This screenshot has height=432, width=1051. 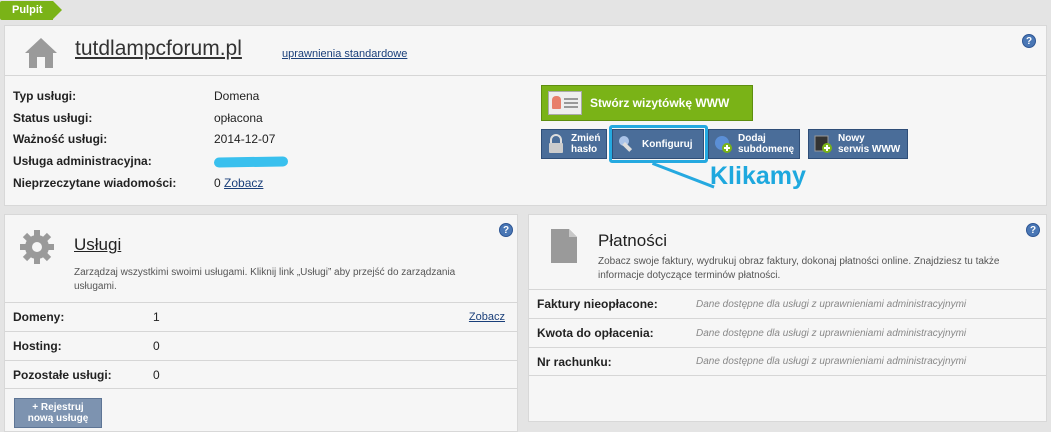 I want to click on breadcrumb: Pulpit, so click(x=31, y=10).